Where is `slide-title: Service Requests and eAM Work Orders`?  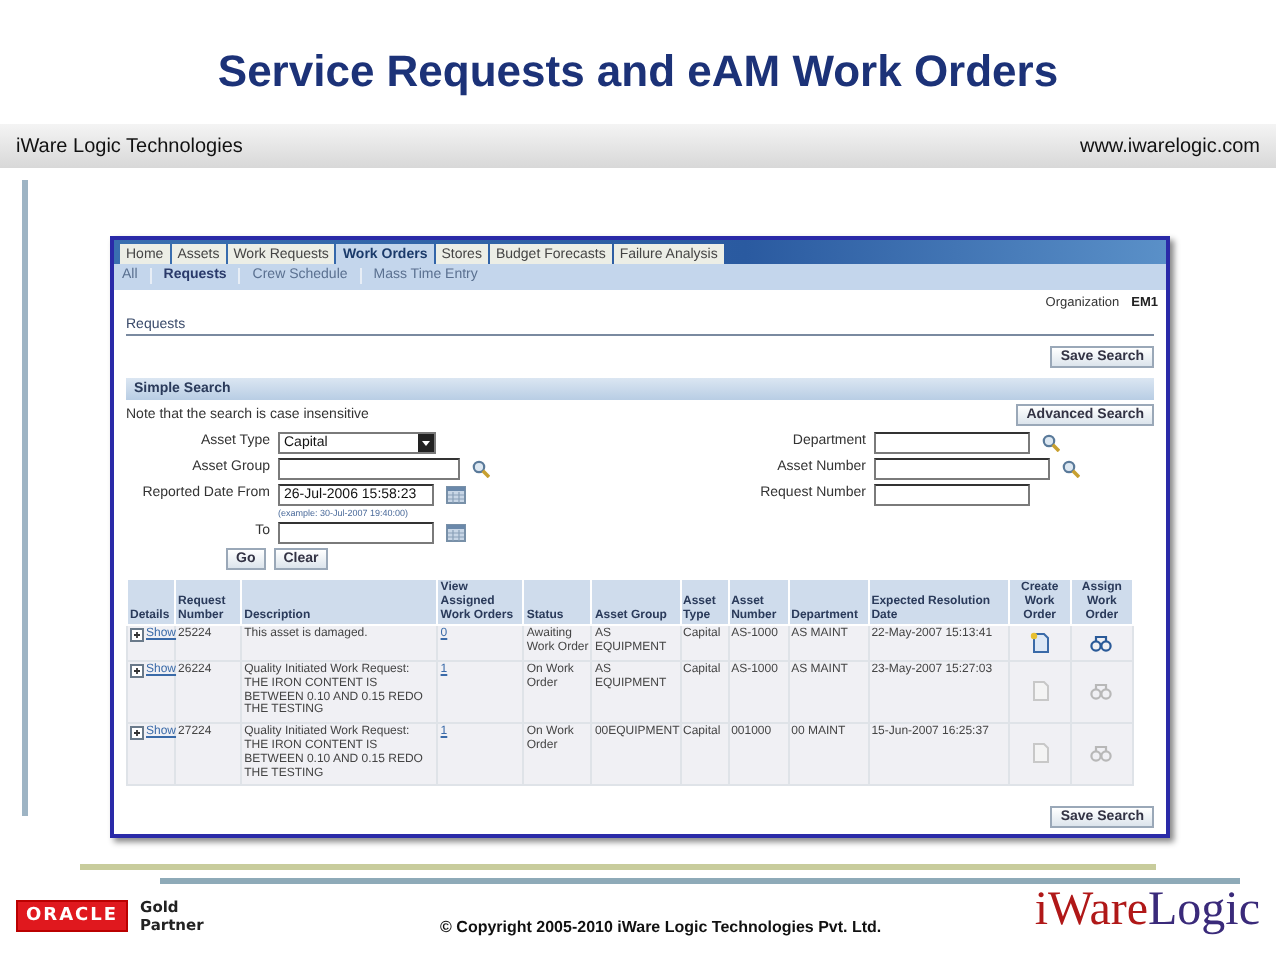 slide-title: Service Requests and eAM Work Orders is located at coordinates (638, 72).